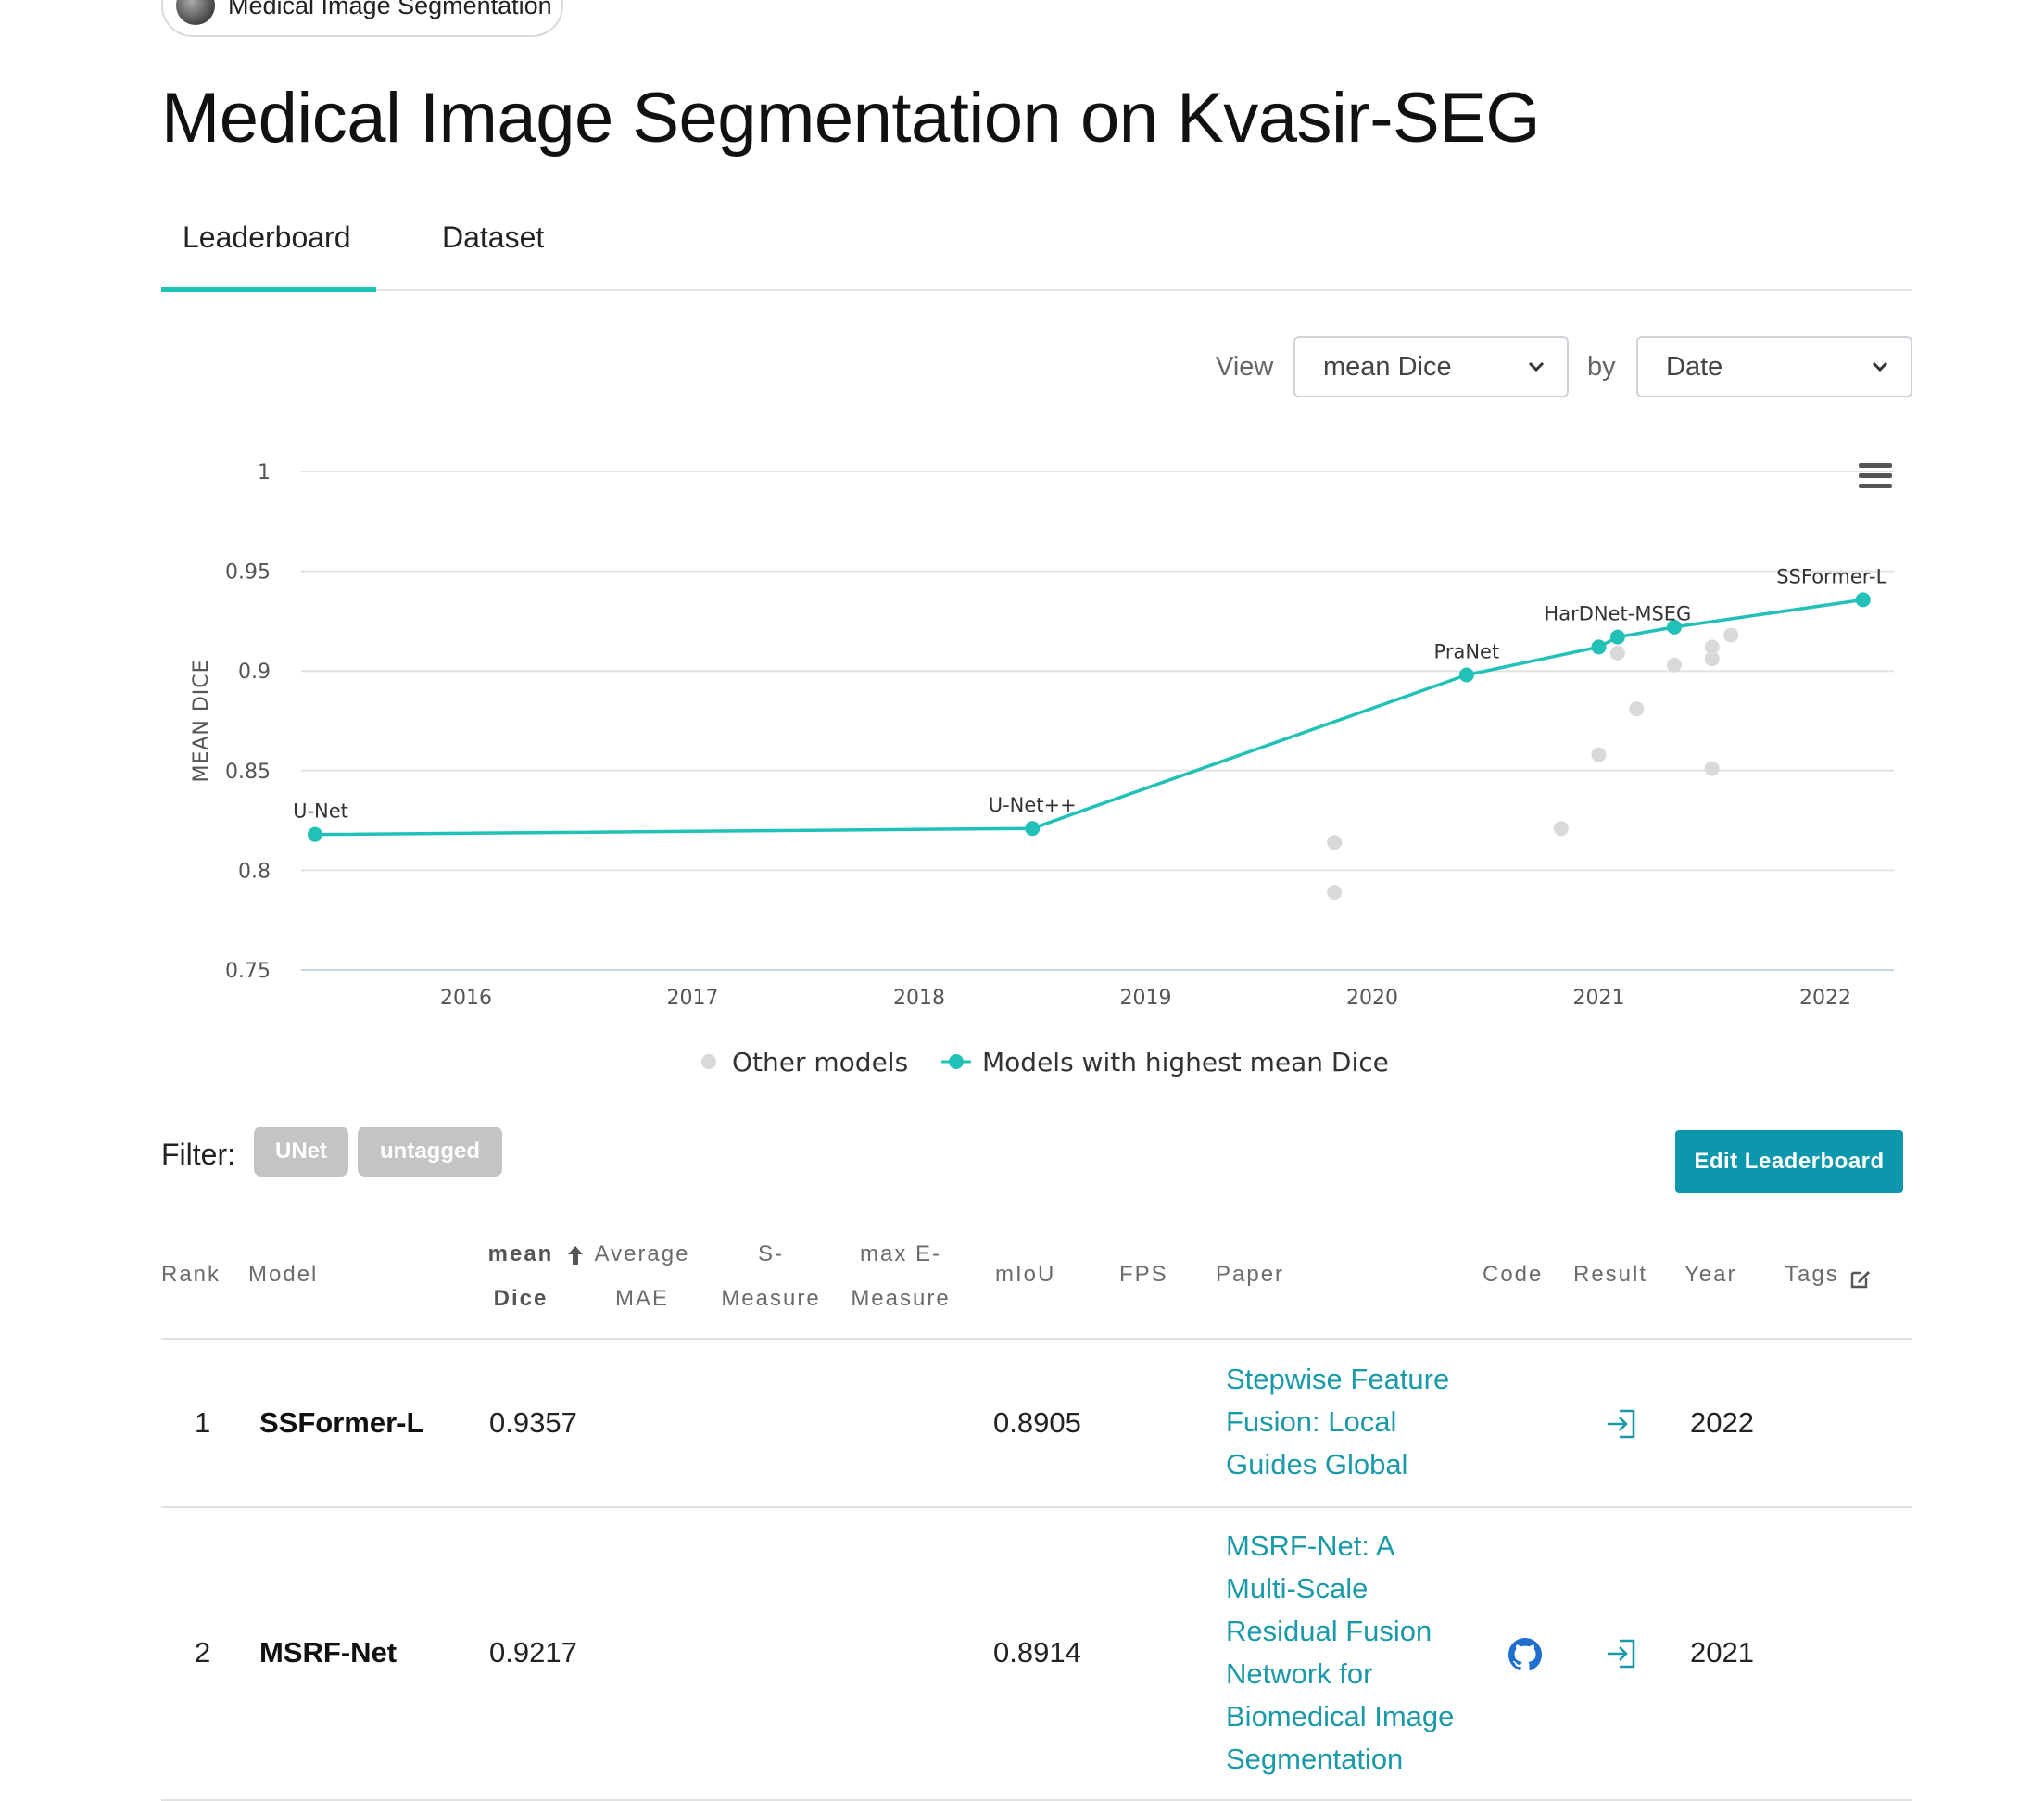  I want to click on point-label: HarDNet-MSEG, so click(1617, 614).